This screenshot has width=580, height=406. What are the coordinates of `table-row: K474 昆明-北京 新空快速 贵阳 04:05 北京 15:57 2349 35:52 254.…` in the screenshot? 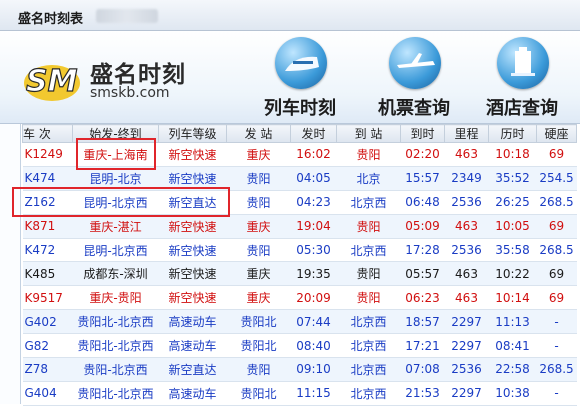 It's located at (299, 178).